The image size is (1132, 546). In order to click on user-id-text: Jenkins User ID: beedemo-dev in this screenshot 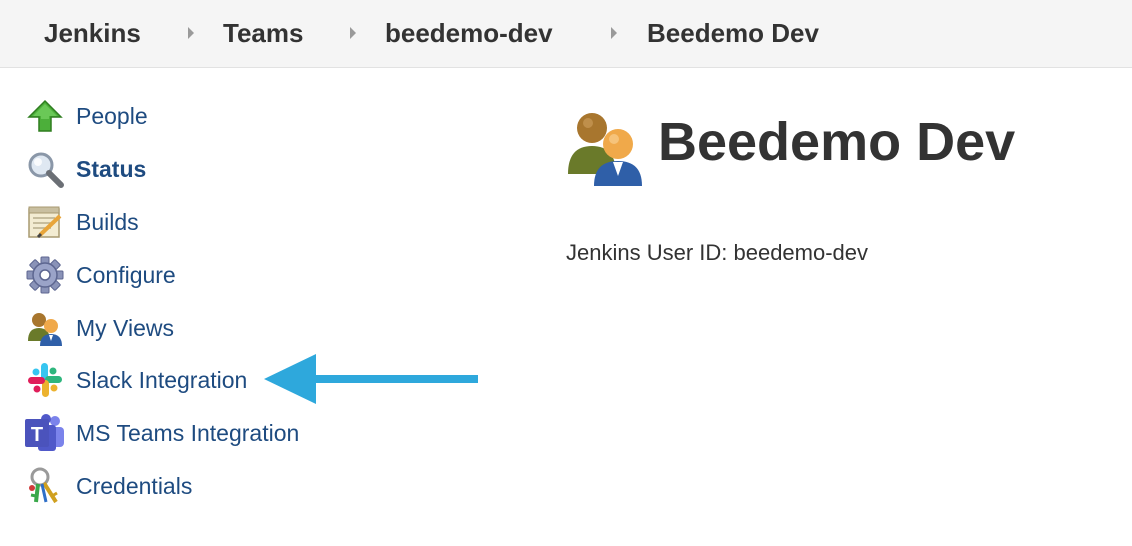, I will do `click(717, 252)`.